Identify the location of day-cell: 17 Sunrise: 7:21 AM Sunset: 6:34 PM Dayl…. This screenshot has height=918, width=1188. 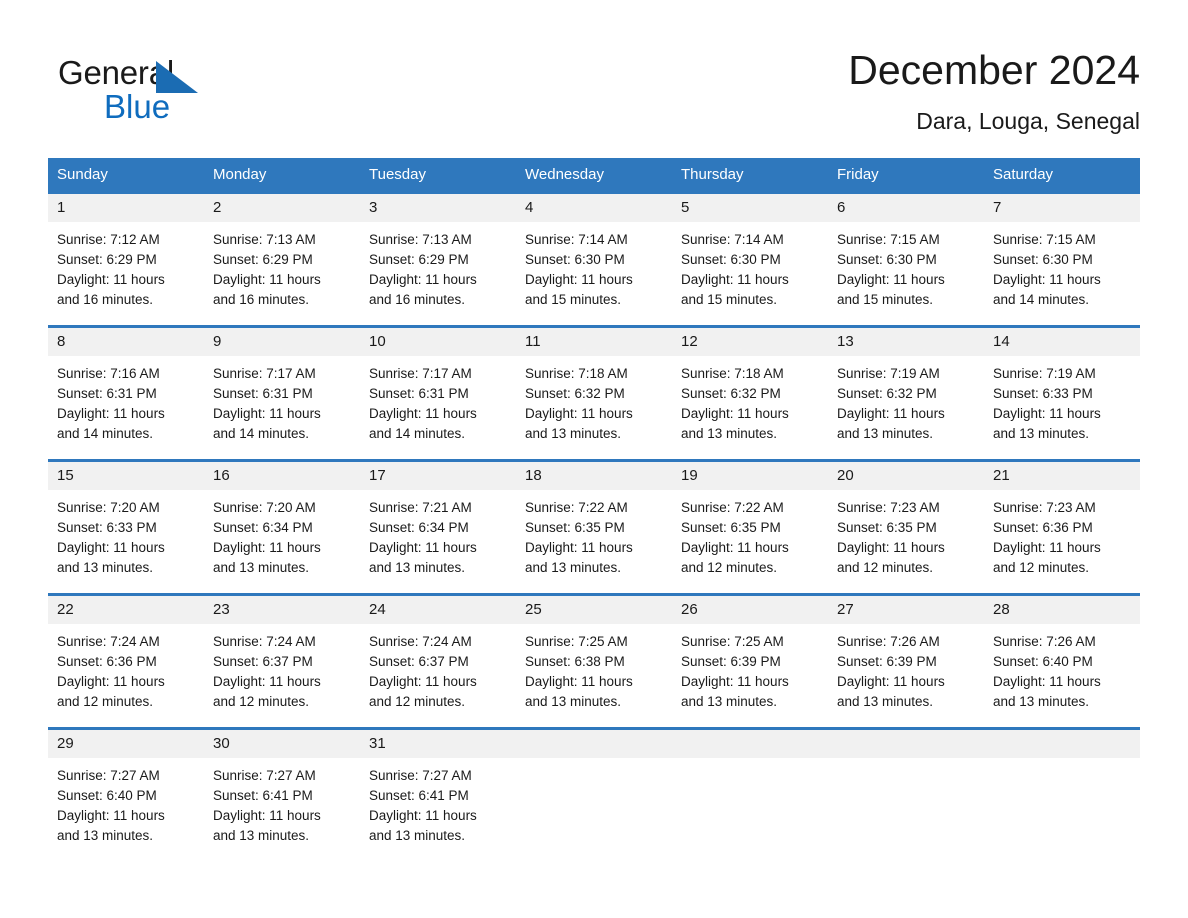
(438, 527).